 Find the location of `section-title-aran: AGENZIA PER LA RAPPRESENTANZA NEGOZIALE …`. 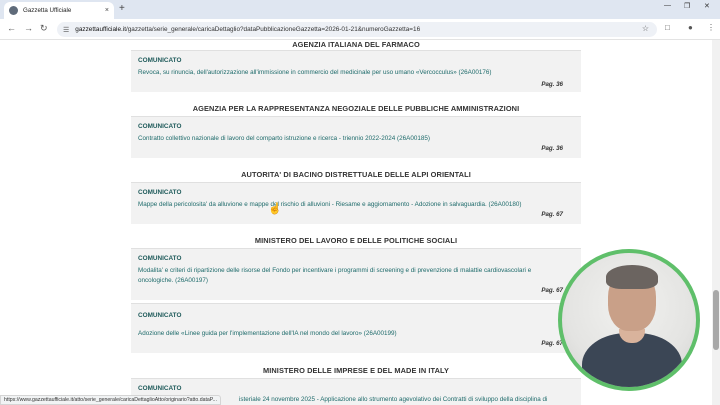

section-title-aran: AGENZIA PER LA RAPPRESENTANZA NEGOZIALE … is located at coordinates (356, 108).